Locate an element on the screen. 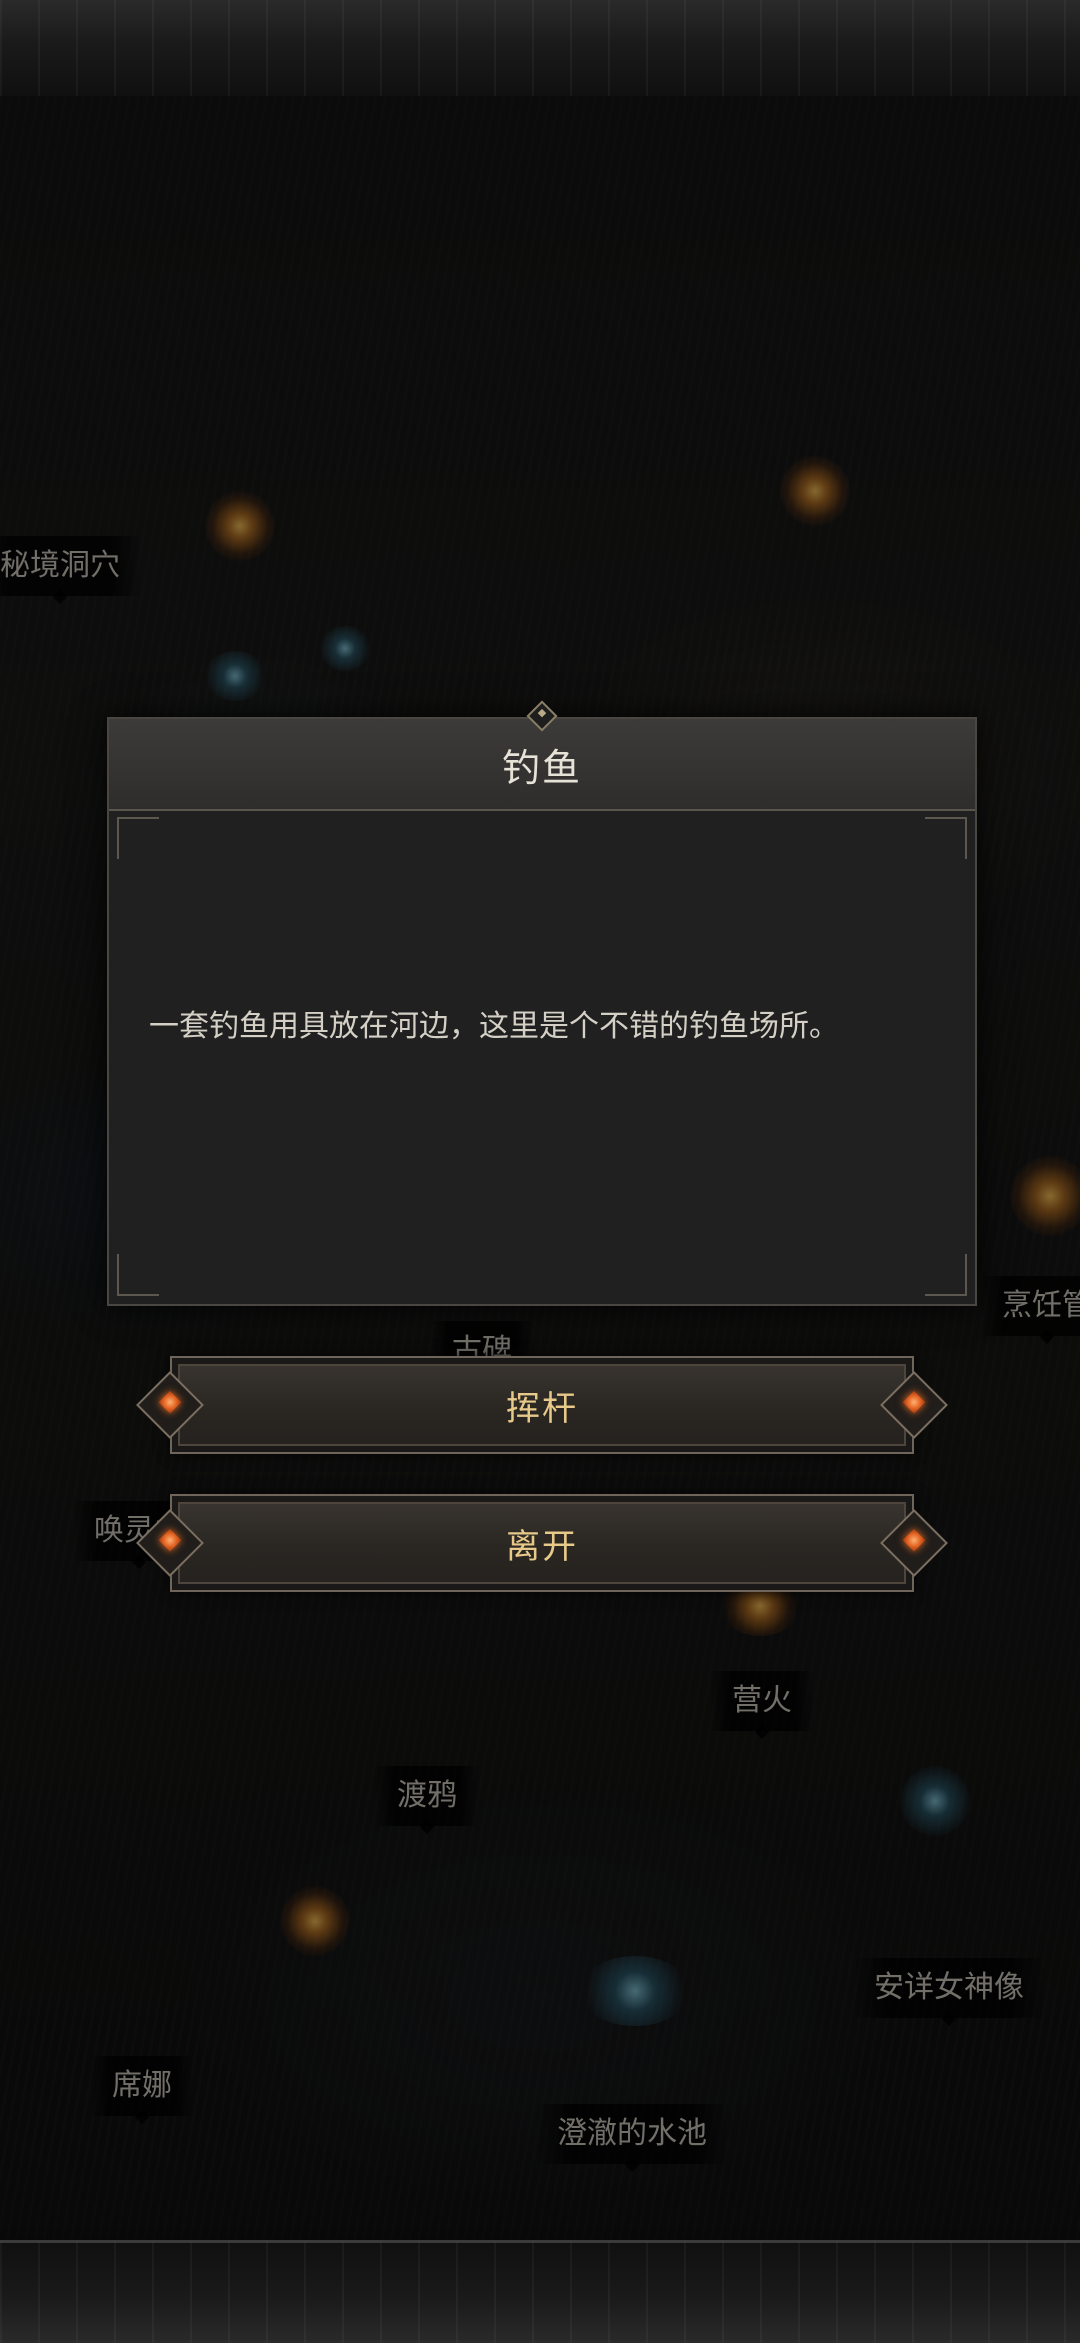  swing-rod-button: 挥杆 is located at coordinates (542, 1405).